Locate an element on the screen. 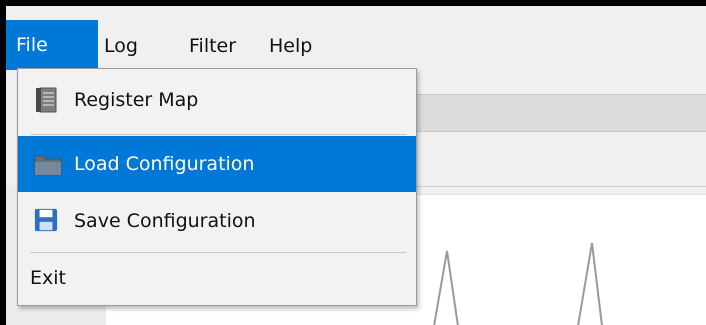 The height and width of the screenshot is (325, 706). menu-item-exit: Exit is located at coordinates (217, 278).